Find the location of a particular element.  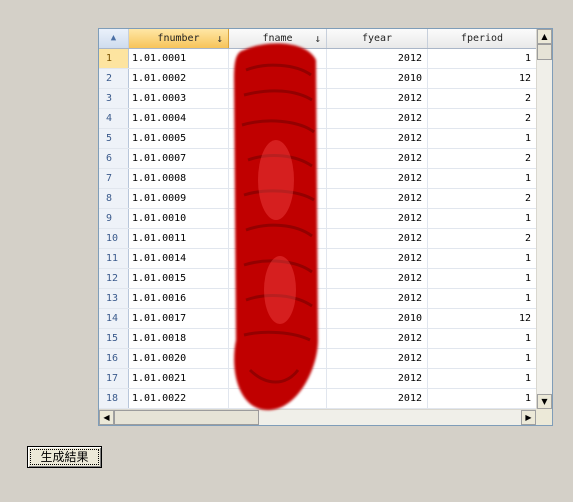

fnumber-cell: 1.01.0022 is located at coordinates (179, 398).